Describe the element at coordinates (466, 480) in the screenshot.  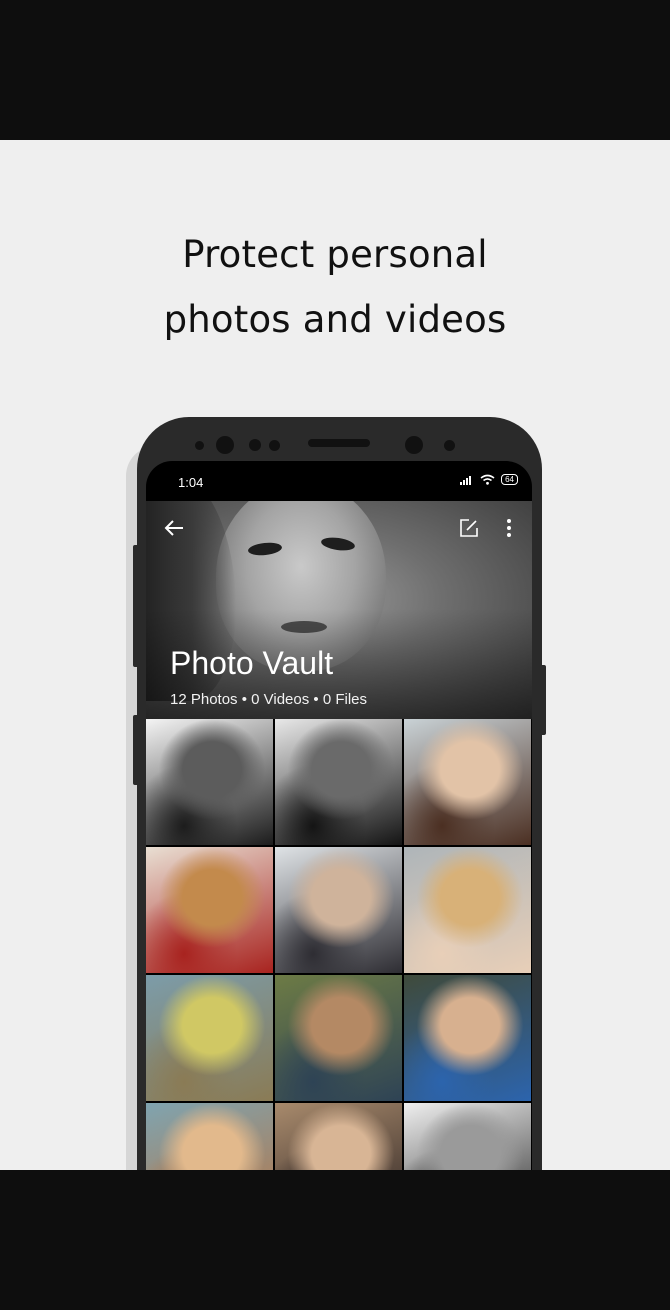
I see `signal-icon` at that location.